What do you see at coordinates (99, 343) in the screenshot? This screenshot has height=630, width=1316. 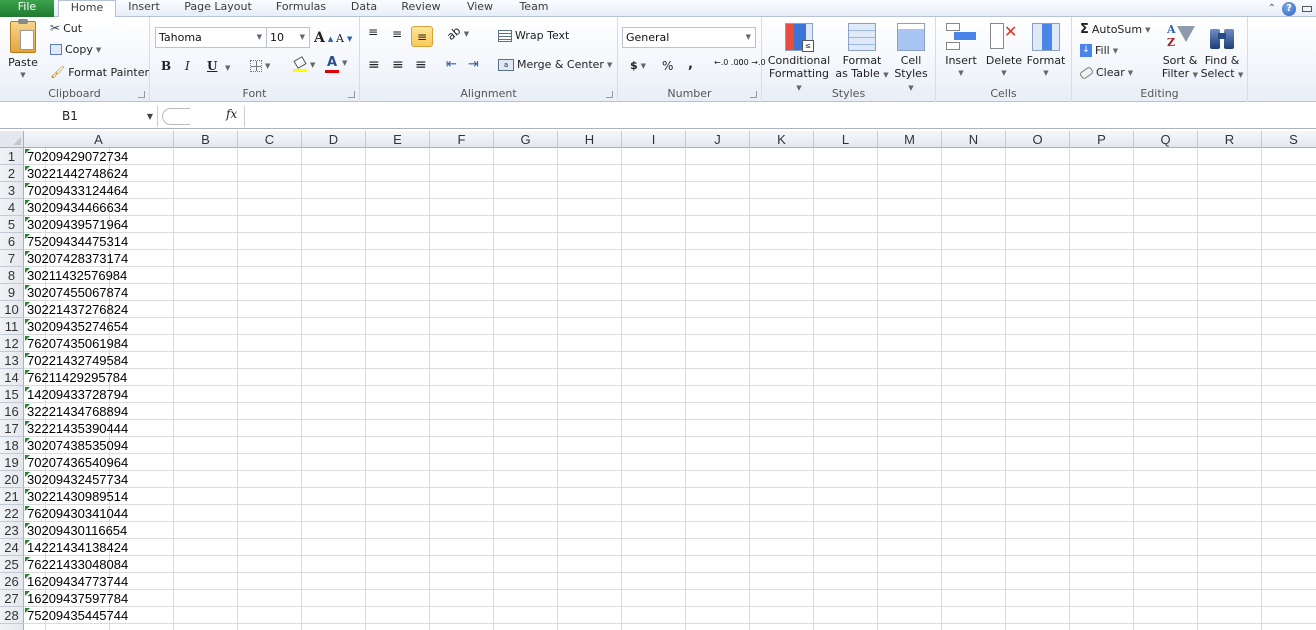 I see `cell-a12: 76207435061984` at bounding box center [99, 343].